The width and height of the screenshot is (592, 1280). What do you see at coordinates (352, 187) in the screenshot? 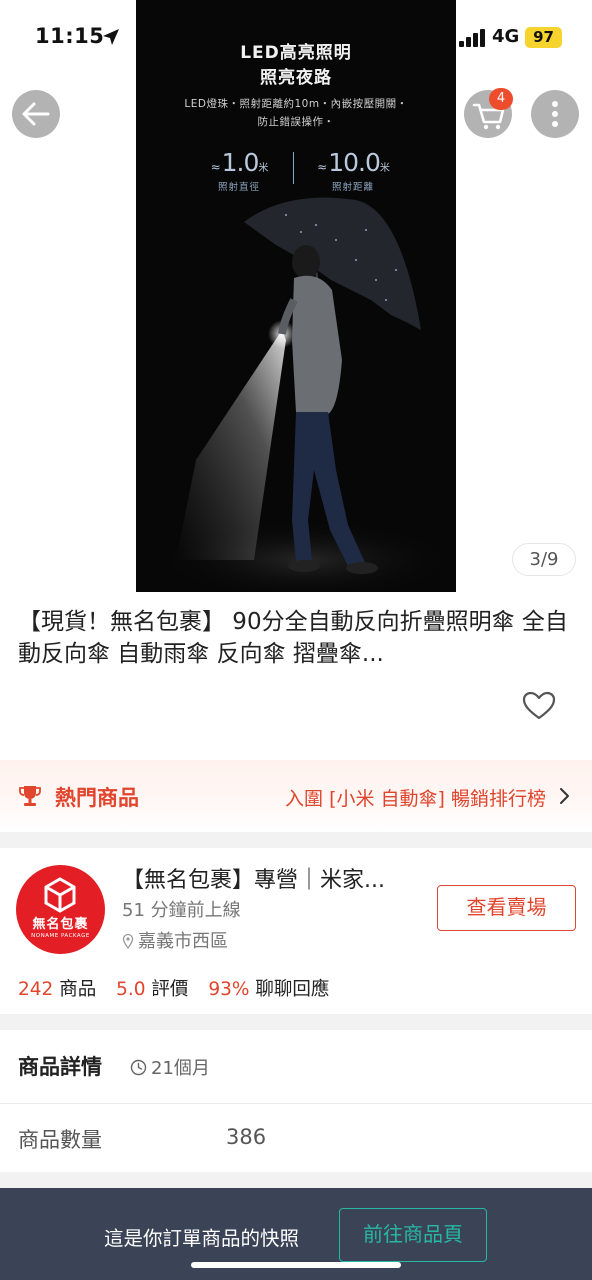
I see `spec-distance-label: 照射距離` at bounding box center [352, 187].